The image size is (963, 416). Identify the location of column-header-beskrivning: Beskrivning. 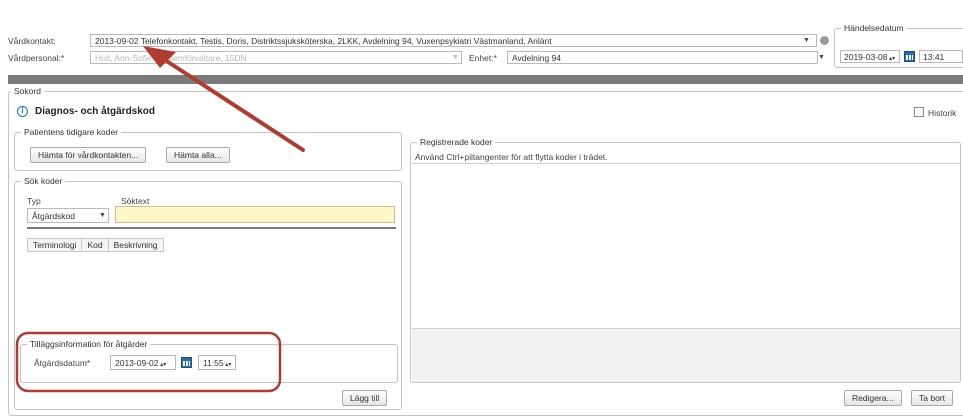
(136, 245).